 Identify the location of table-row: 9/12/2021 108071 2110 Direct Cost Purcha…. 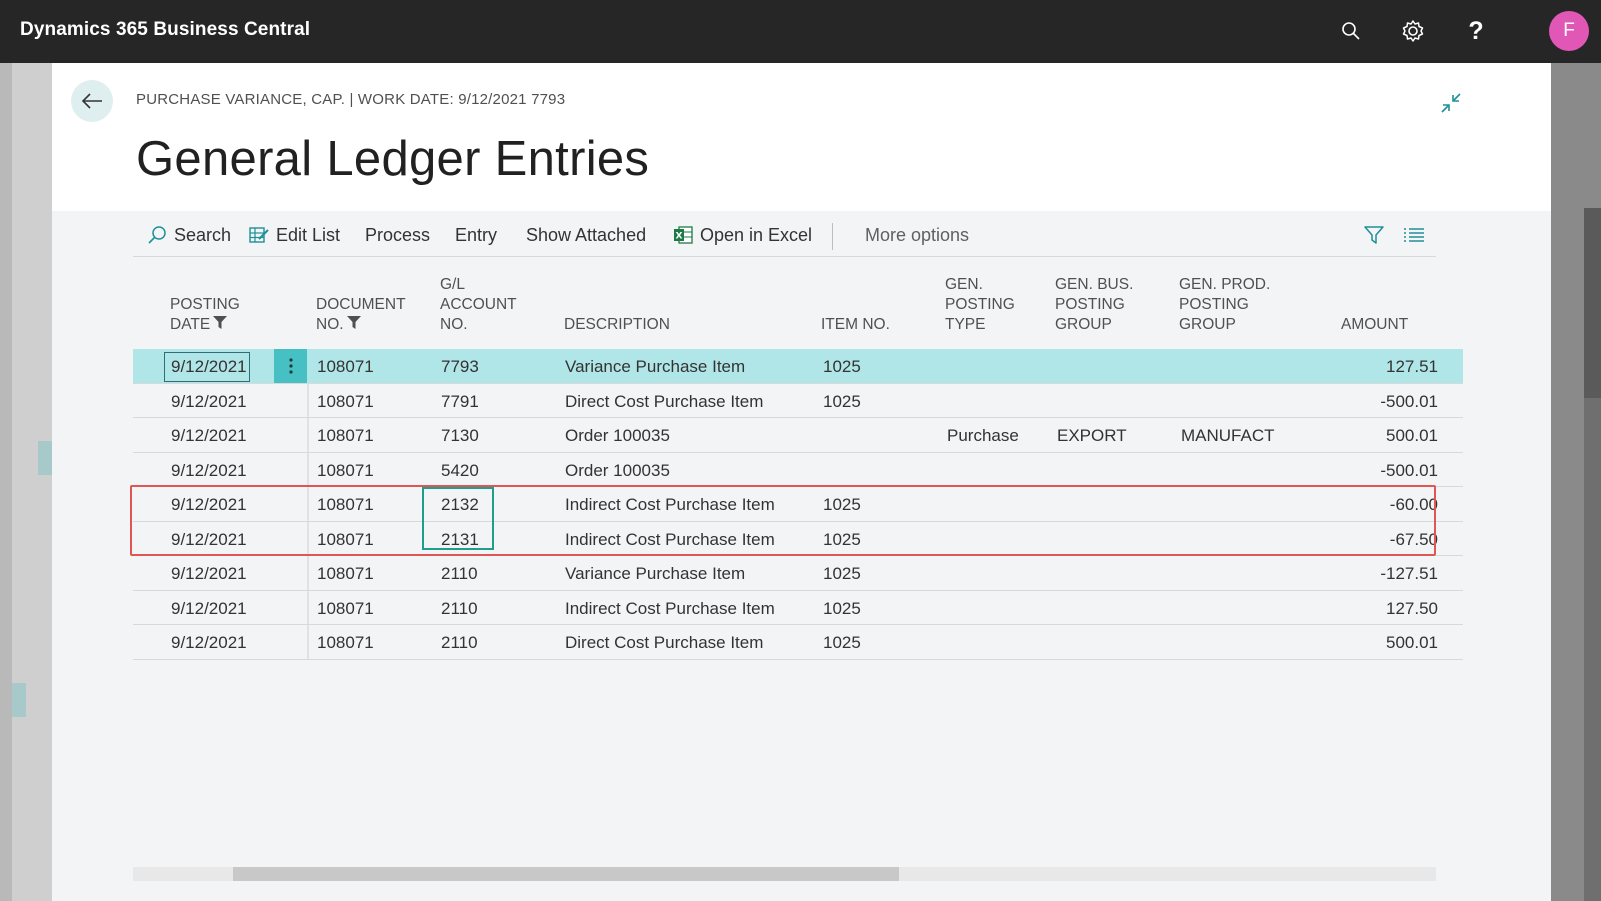
(798, 642).